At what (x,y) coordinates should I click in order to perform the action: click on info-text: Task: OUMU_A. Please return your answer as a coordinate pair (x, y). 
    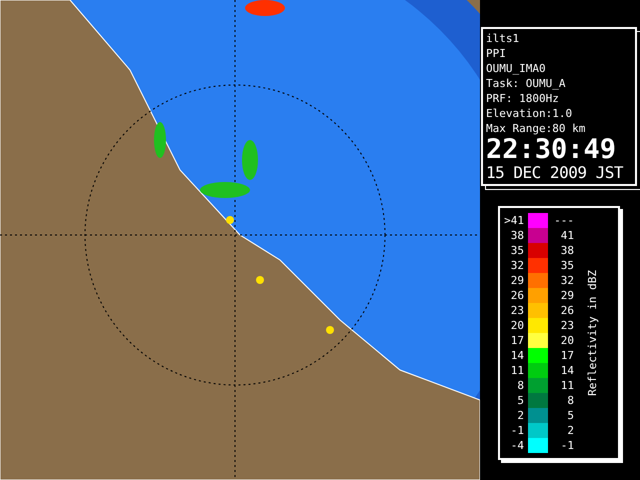
    Looking at the image, I should click on (526, 83).